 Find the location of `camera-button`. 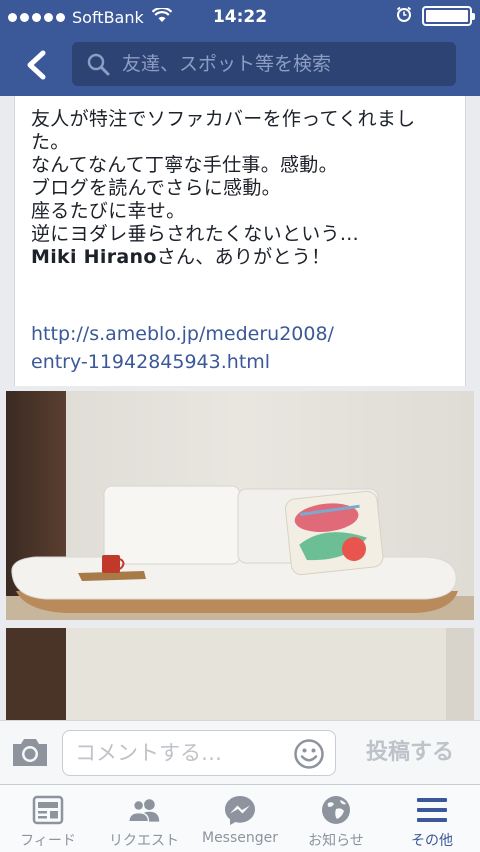

camera-button is located at coordinates (30, 752).